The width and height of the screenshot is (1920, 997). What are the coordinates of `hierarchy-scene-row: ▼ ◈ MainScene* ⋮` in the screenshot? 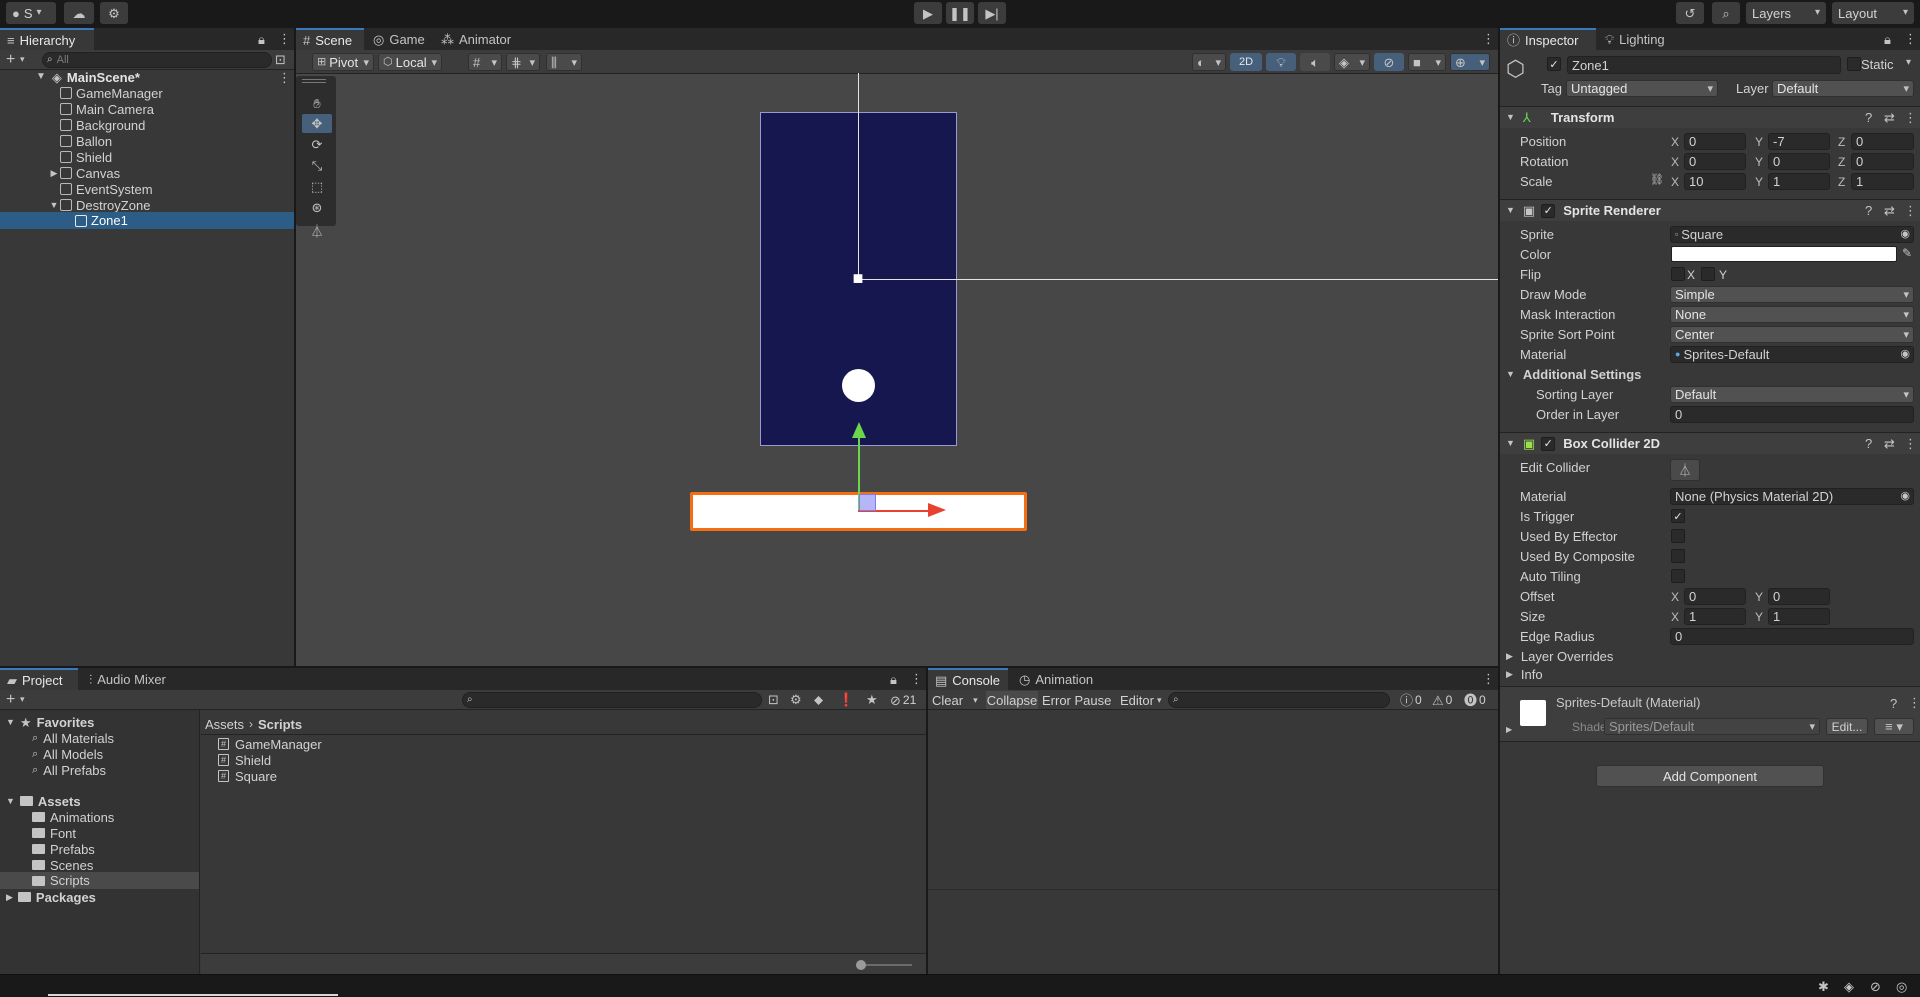 It's located at (165, 77).